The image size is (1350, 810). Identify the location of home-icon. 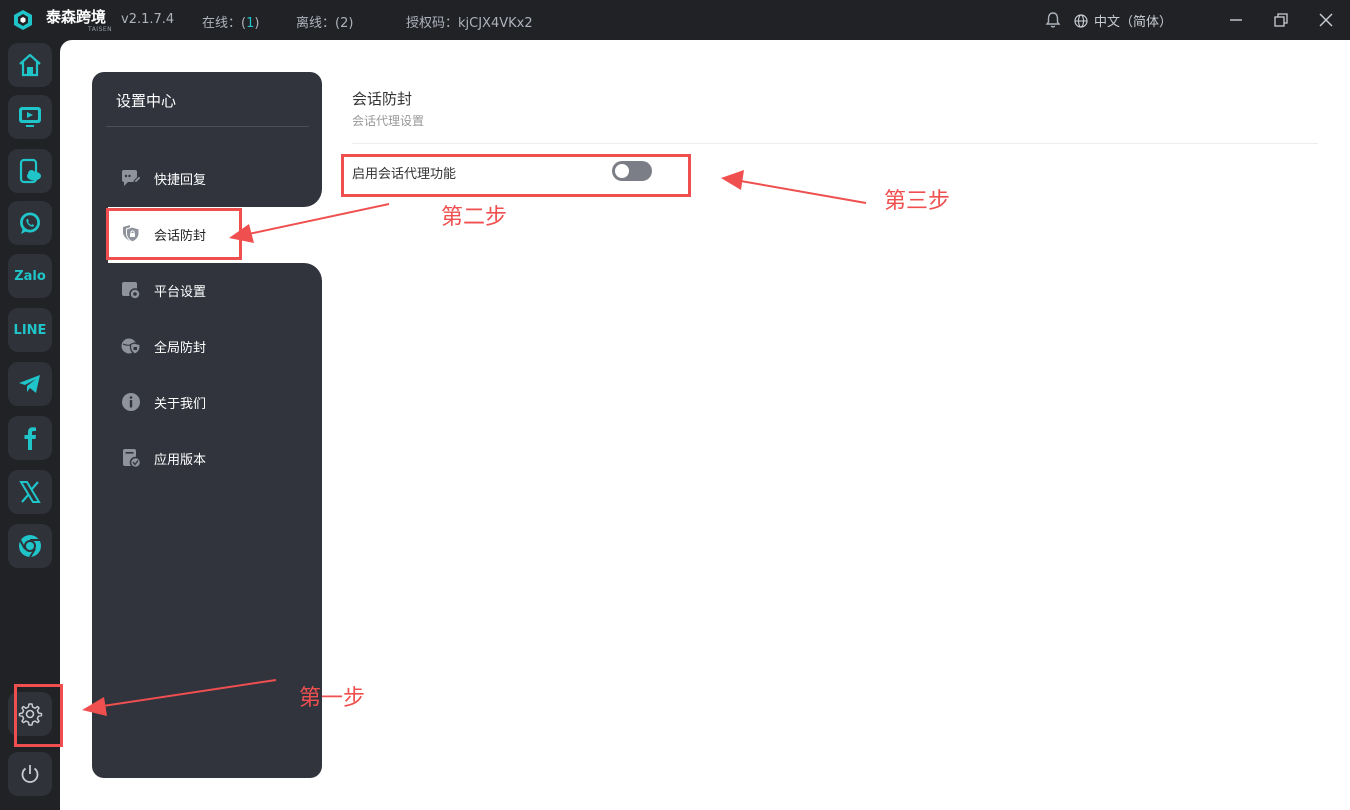
(30, 65).